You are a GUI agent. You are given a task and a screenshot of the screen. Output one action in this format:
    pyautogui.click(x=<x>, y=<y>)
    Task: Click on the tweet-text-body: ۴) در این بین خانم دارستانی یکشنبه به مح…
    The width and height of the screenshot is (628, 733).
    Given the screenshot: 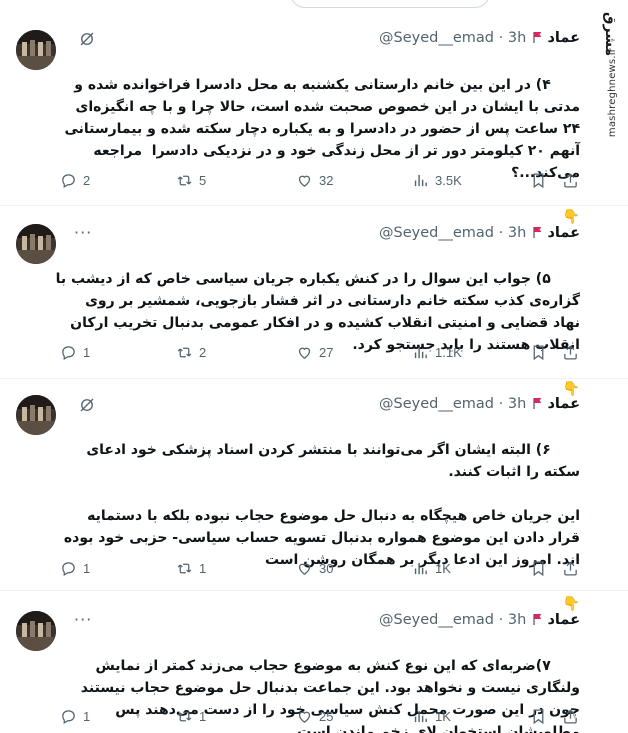 What is the action you would take?
    pyautogui.click(x=319, y=129)
    